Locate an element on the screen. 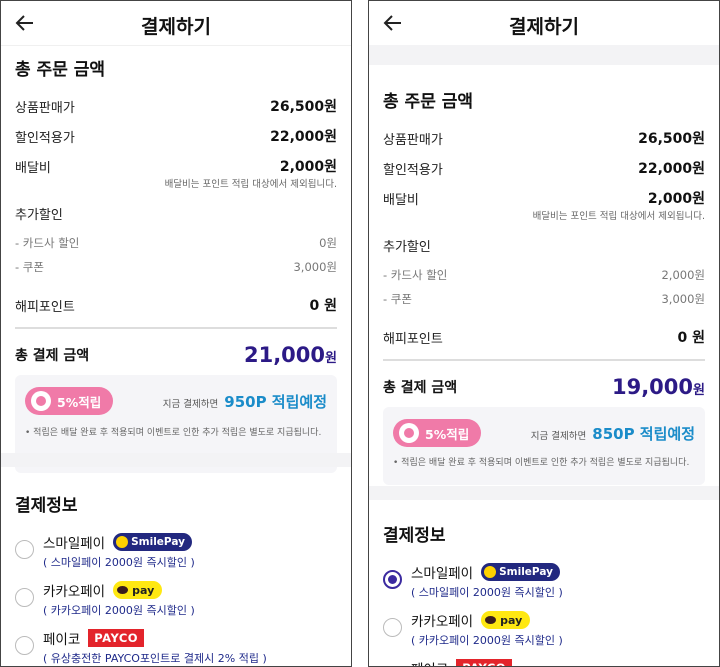 This screenshot has height=667, width=720. total-value: 19,000원 is located at coordinates (658, 387).